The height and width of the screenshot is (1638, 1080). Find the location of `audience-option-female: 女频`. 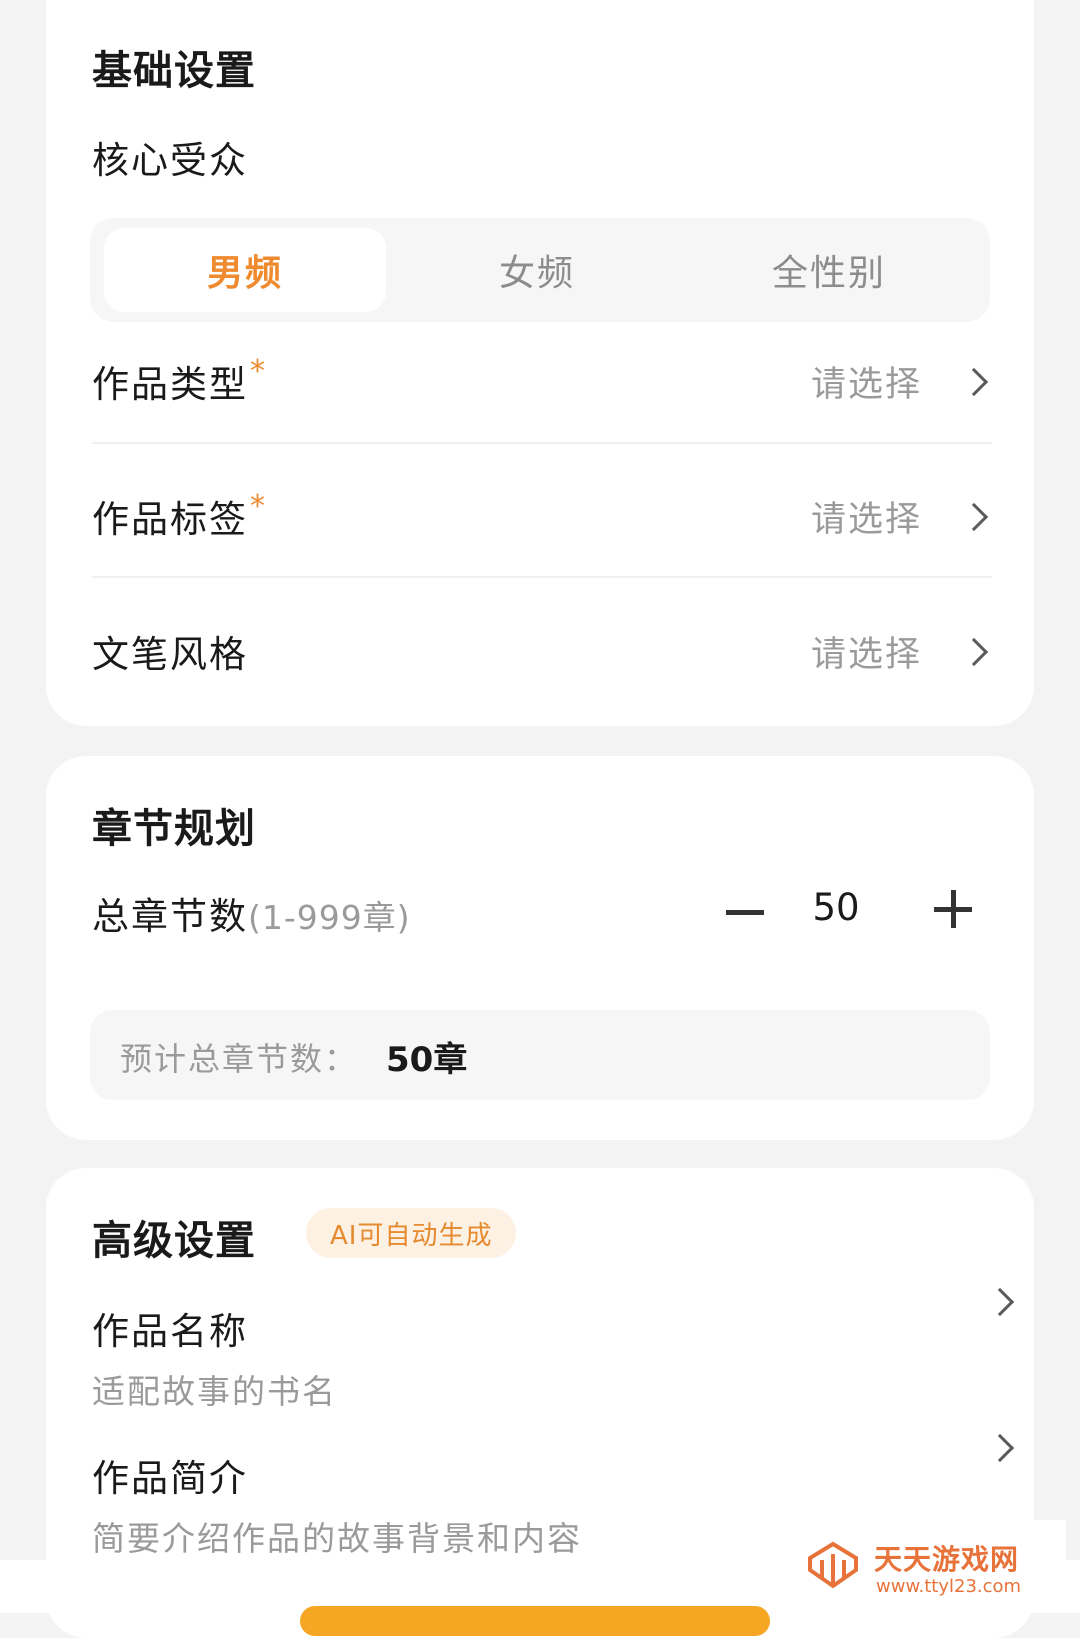

audience-option-female: 女频 is located at coordinates (537, 270).